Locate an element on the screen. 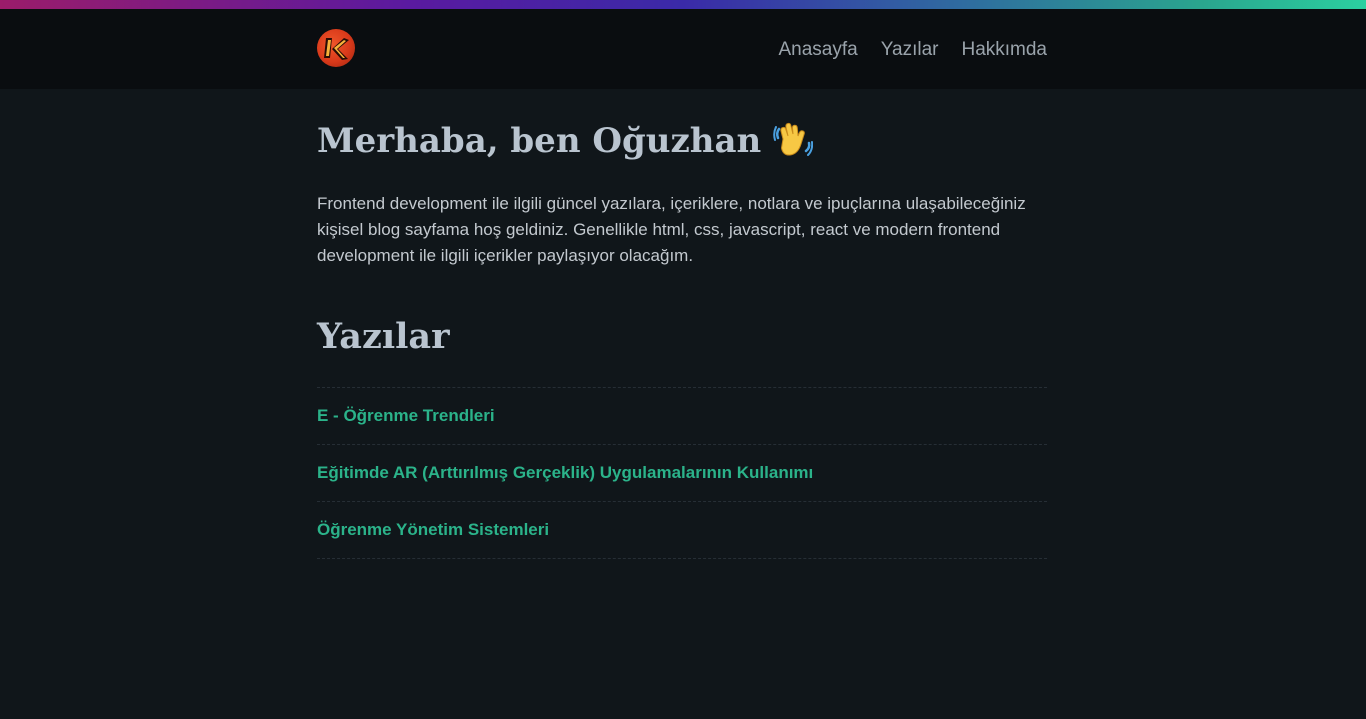 This screenshot has height=719, width=1366. header-container: Anasayfa Yazılar Hakkımda is located at coordinates (682, 49).